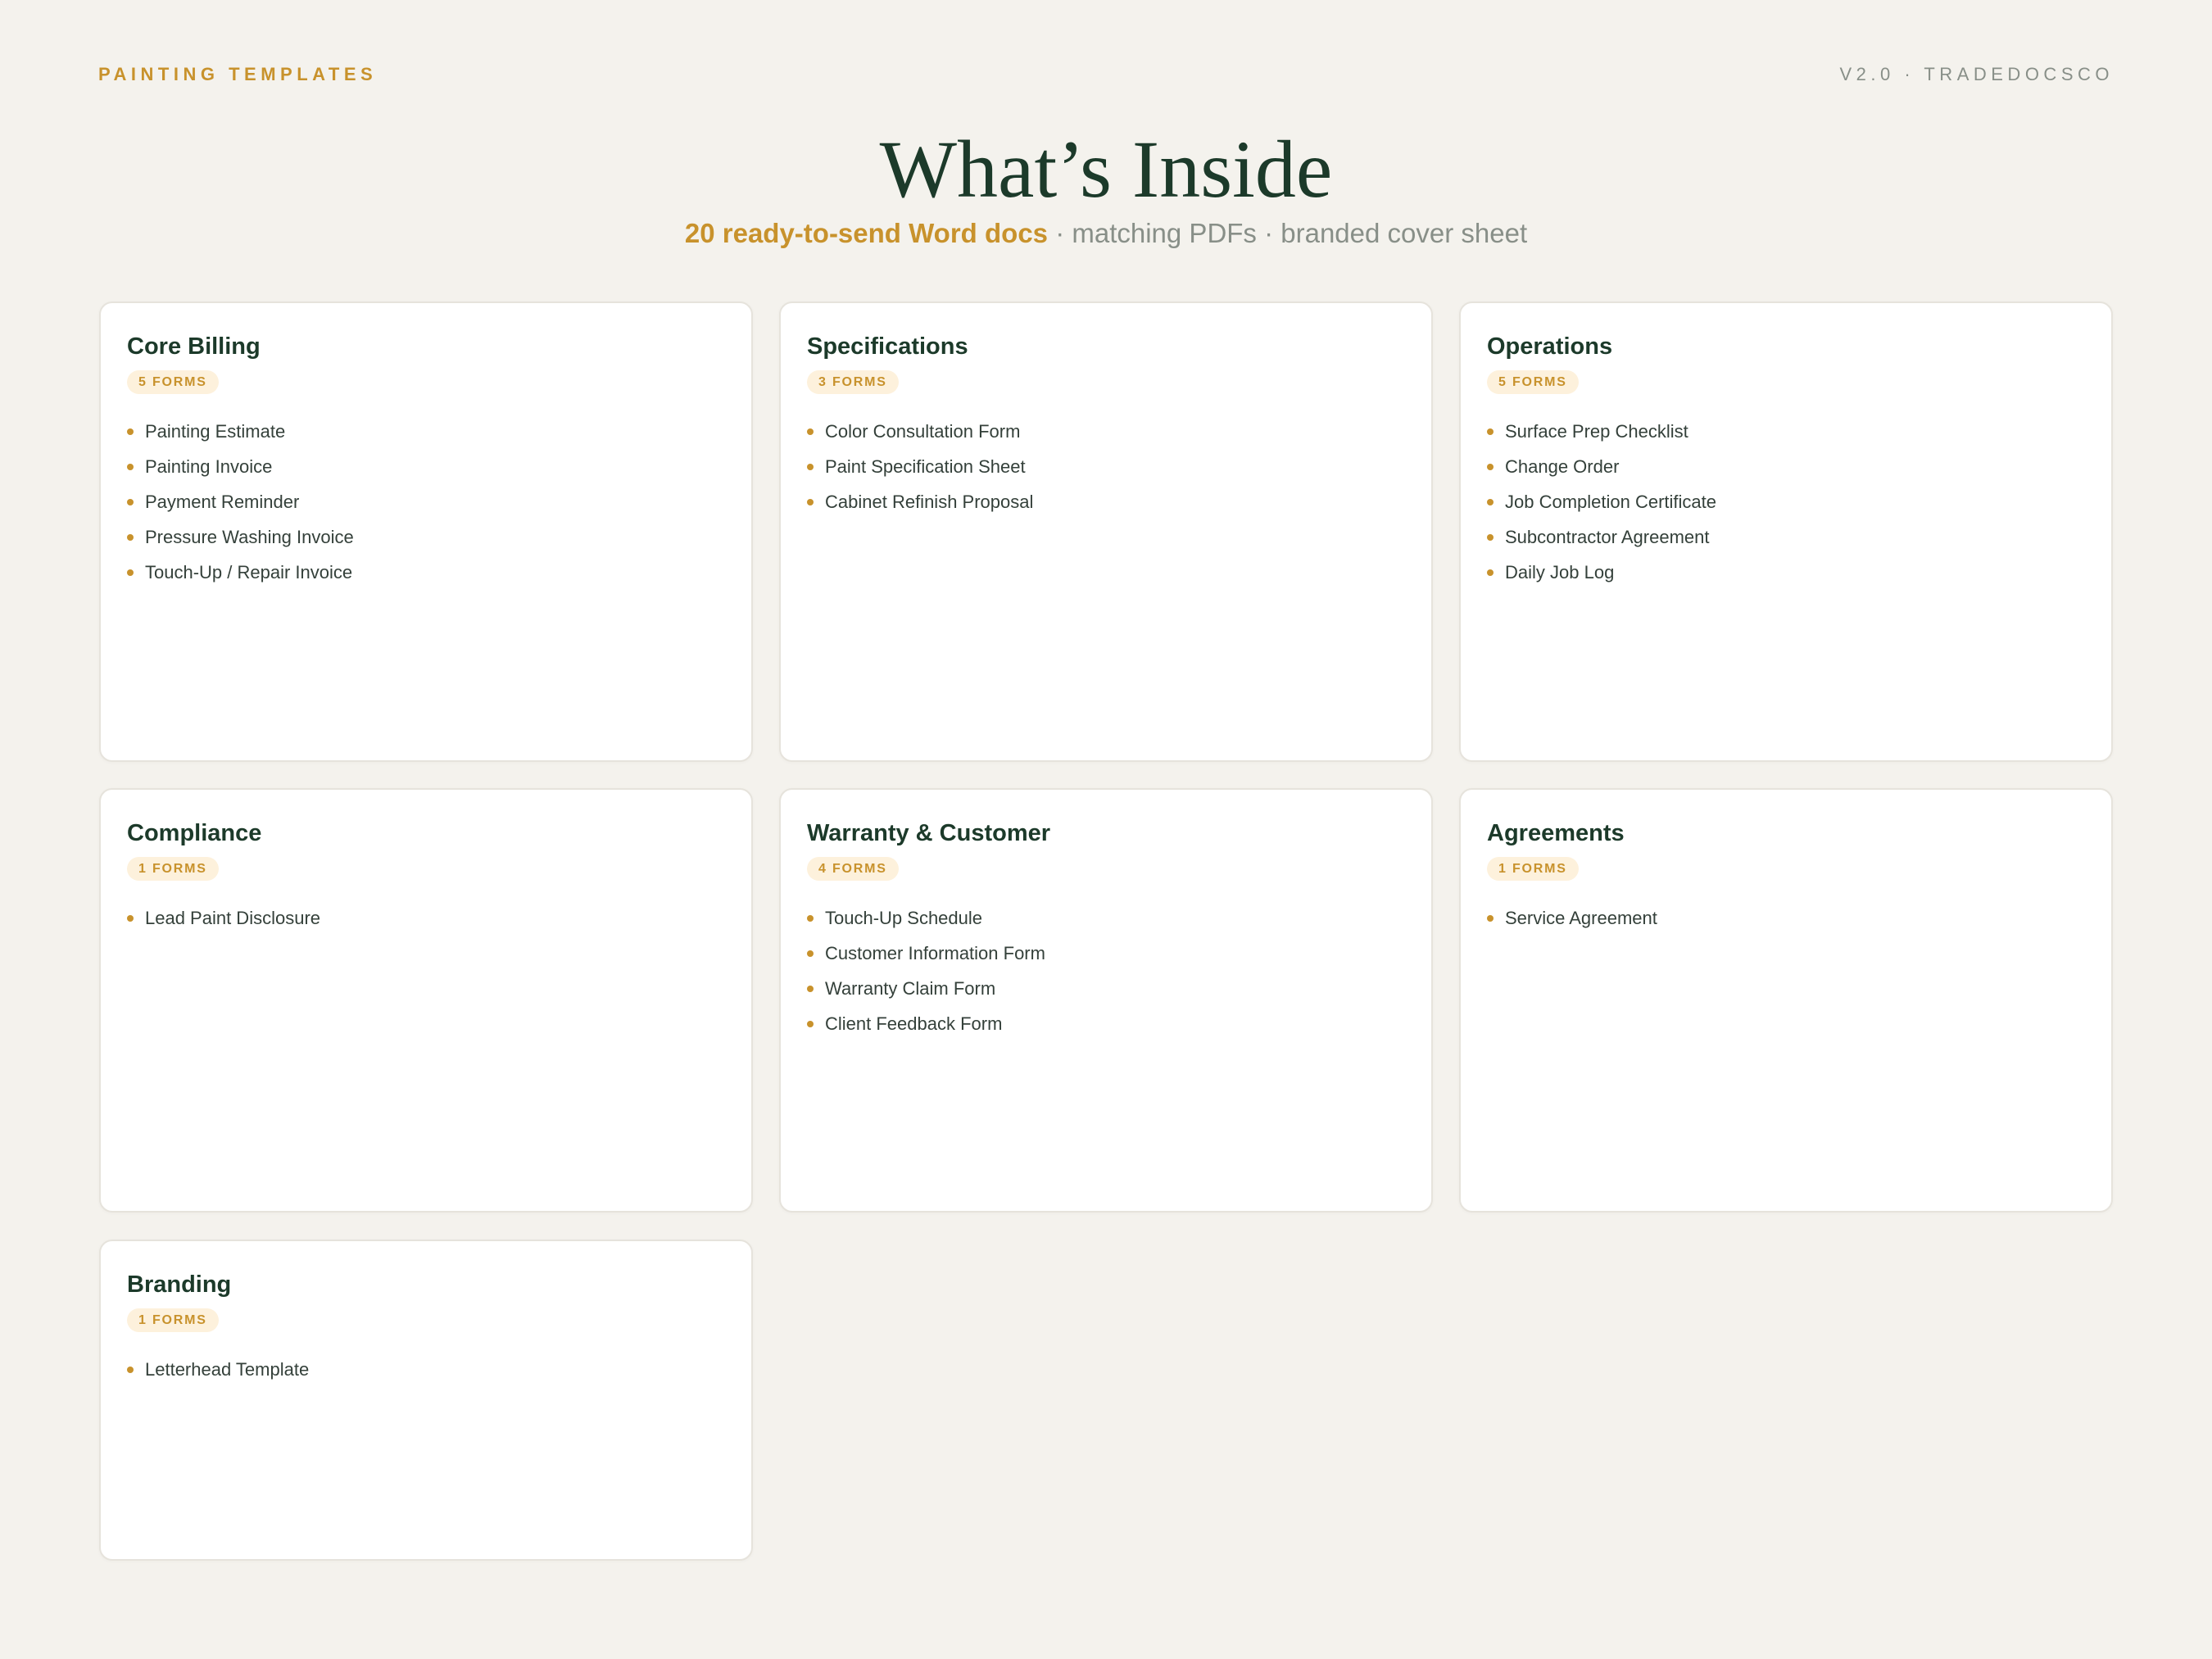 The image size is (2212, 1659). What do you see at coordinates (1106, 431) in the screenshot?
I see `list-item: Color Consultation Form` at bounding box center [1106, 431].